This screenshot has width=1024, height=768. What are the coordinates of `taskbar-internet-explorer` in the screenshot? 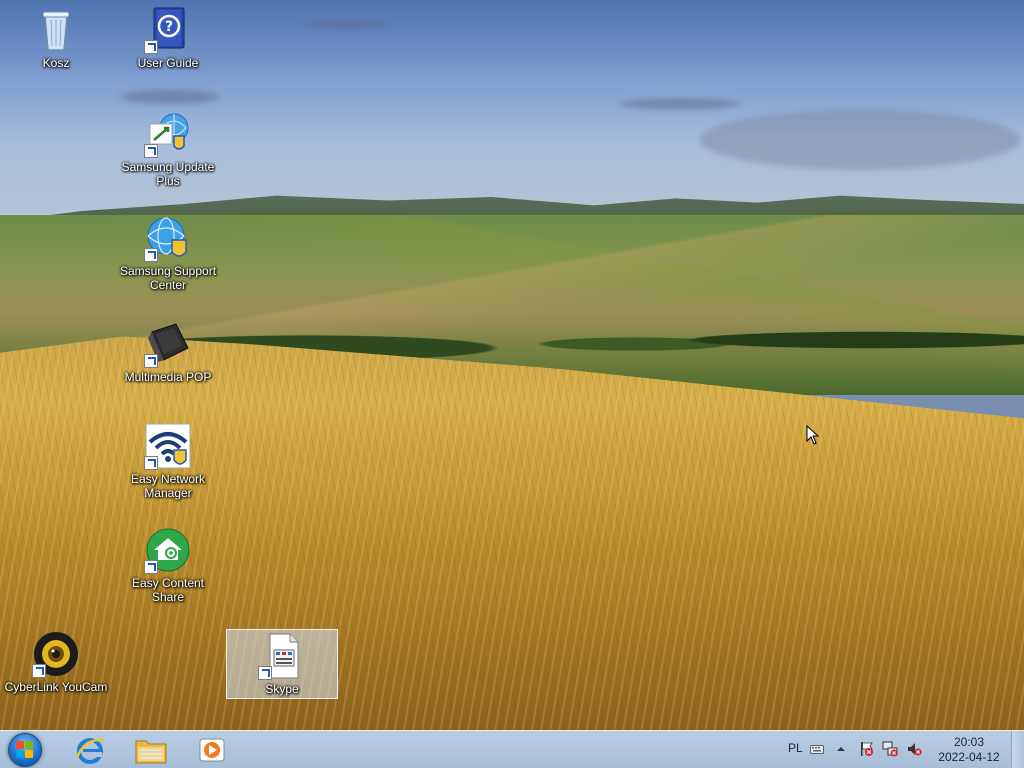 It's located at (90, 750).